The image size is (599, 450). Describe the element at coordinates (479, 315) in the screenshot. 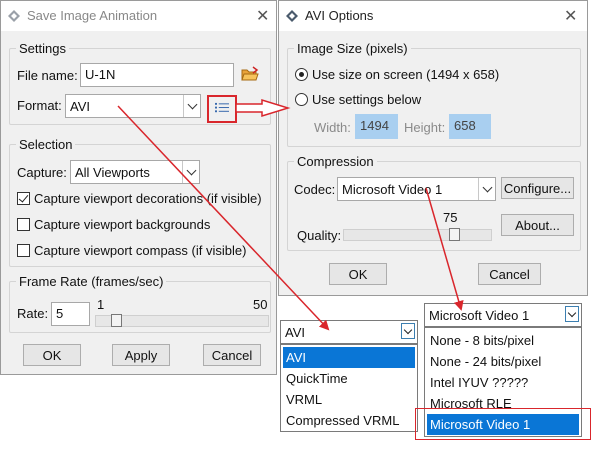

I see `codec-dropdown-value: Microsoft Video 1` at that location.